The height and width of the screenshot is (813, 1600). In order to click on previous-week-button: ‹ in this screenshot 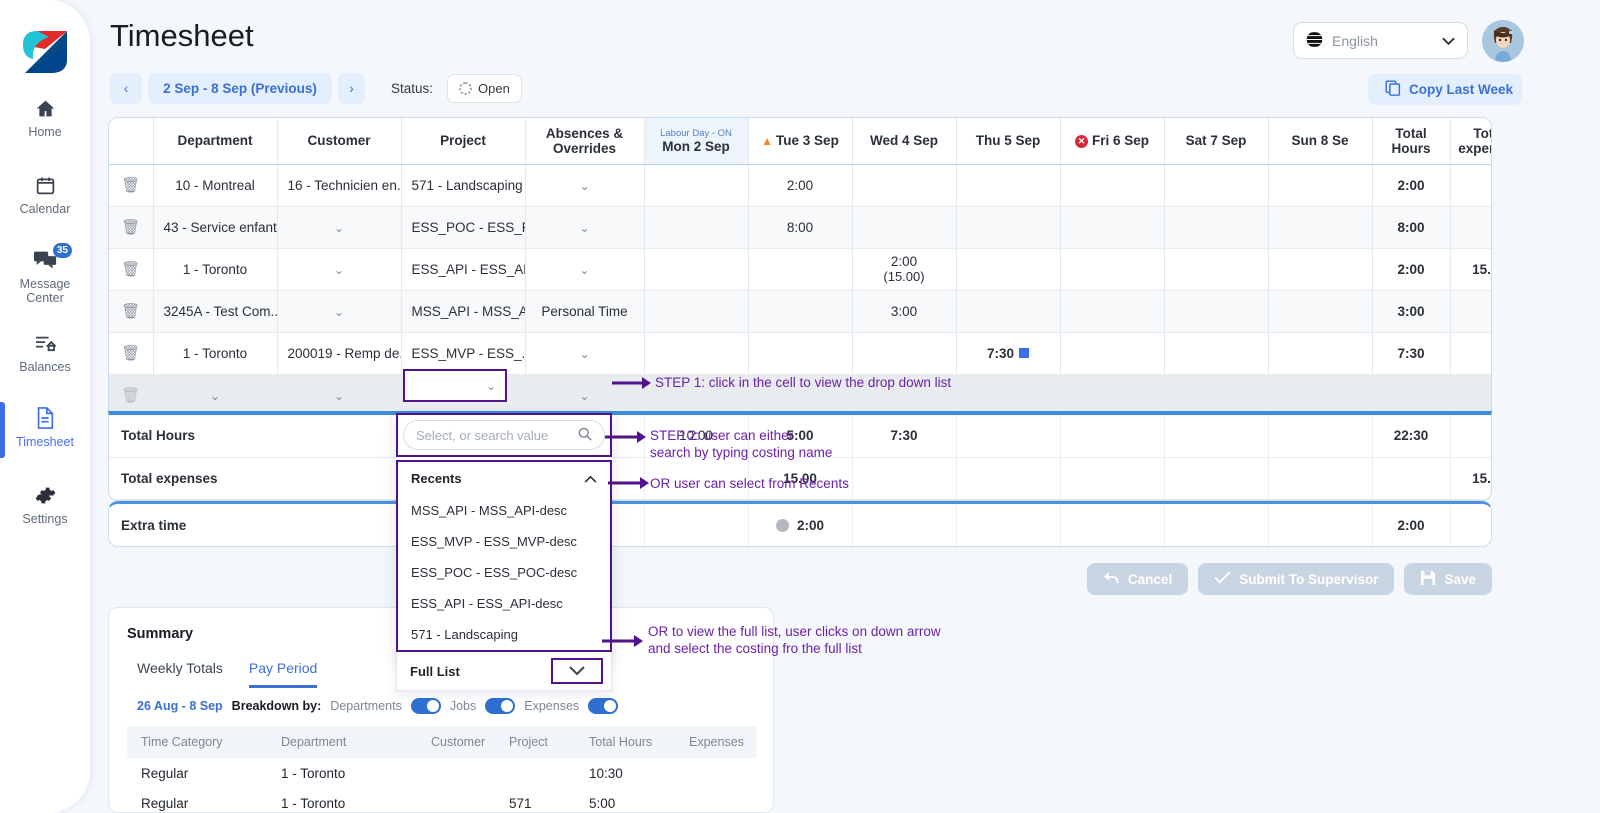, I will do `click(126, 88)`.